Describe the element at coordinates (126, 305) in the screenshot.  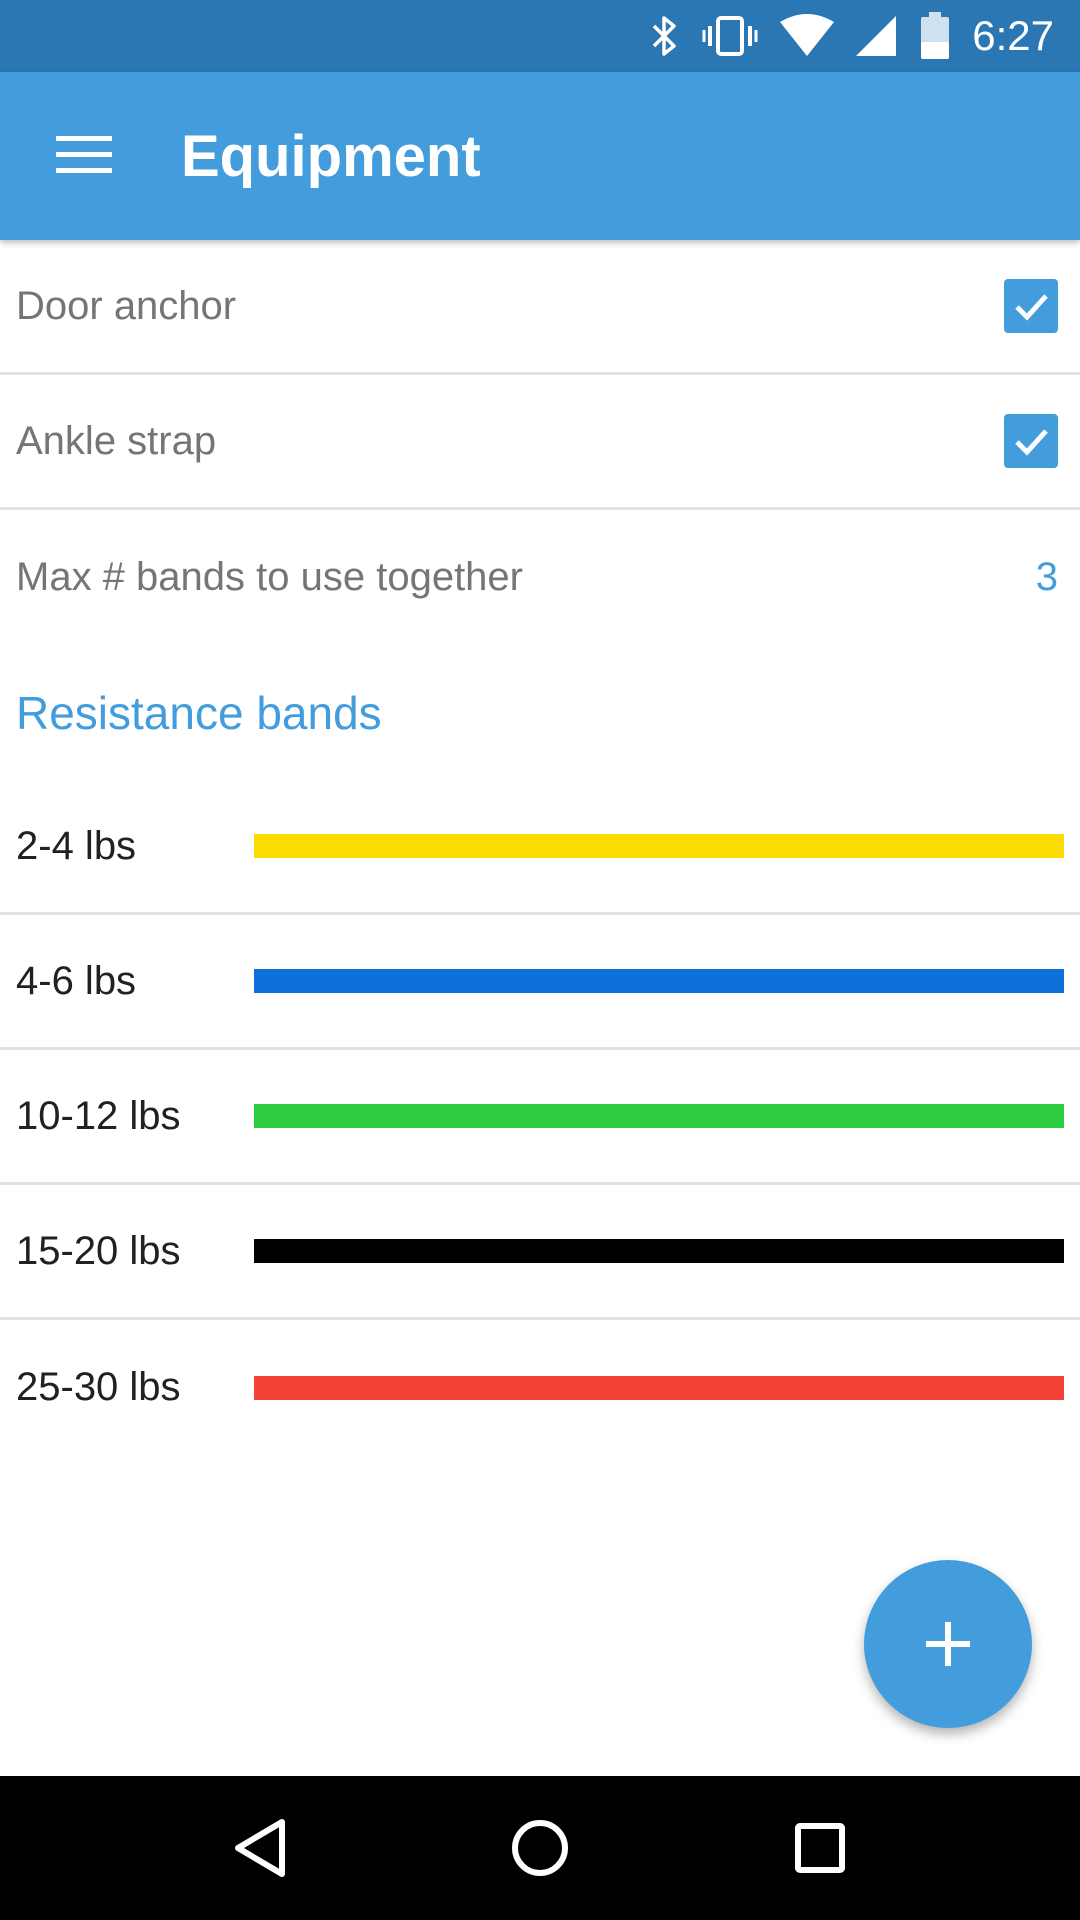
I see `equipment-label: Door anchor` at that location.